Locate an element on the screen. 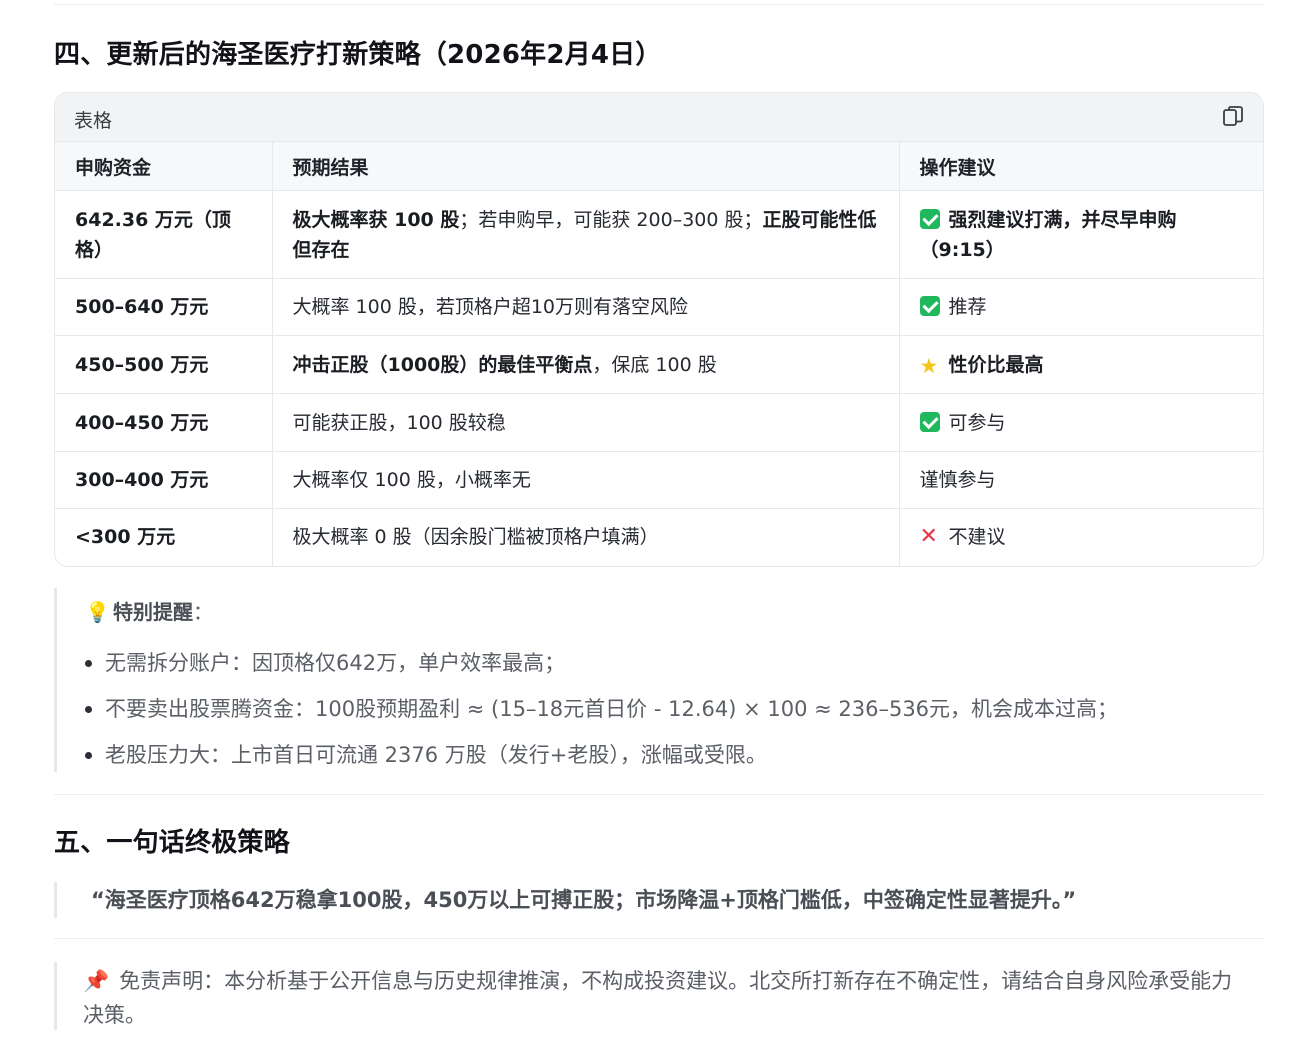 The width and height of the screenshot is (1301, 1048). cell-advice: ★ 性价比最高 is located at coordinates (1081, 364).